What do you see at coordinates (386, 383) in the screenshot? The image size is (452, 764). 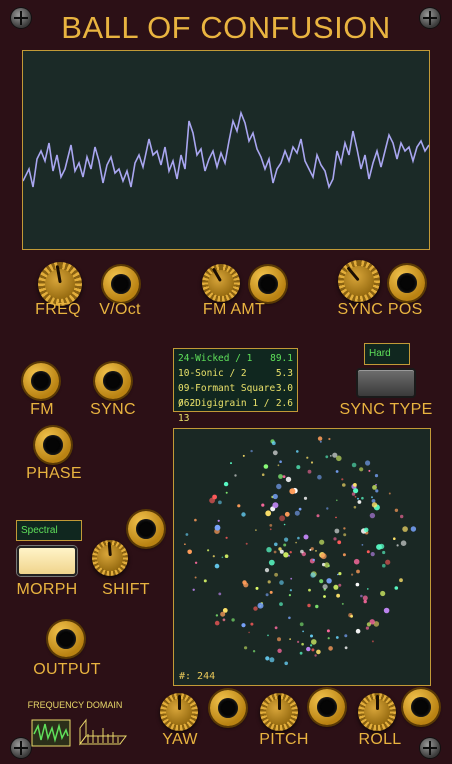 I see `sync-type-button` at bounding box center [386, 383].